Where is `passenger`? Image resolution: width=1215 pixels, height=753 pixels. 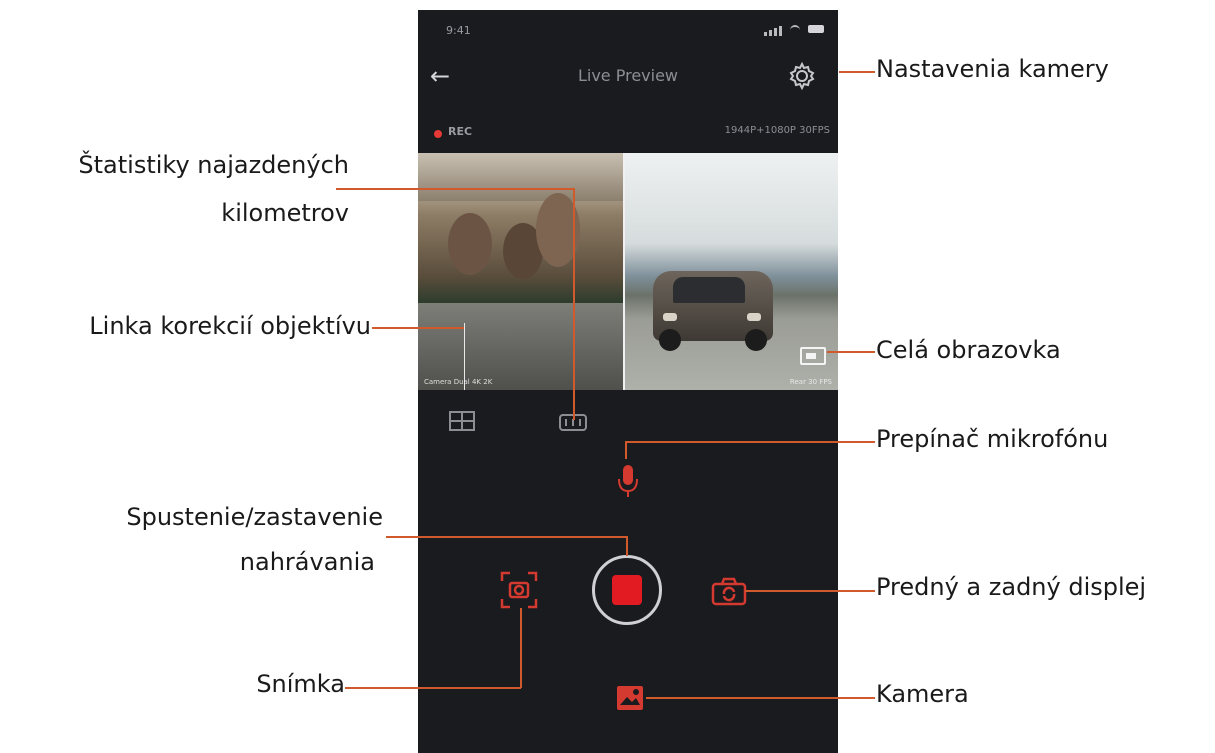
passenger is located at coordinates (470, 244).